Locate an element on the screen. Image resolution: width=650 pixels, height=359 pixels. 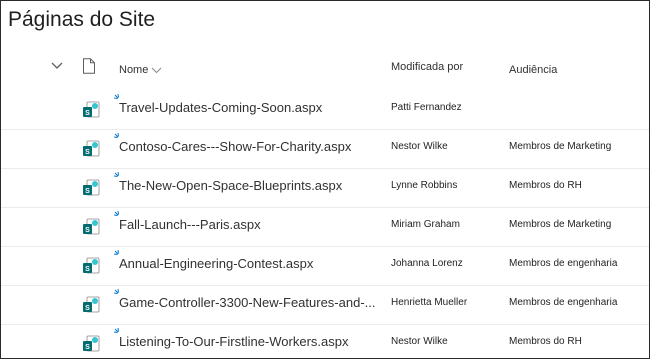
file-name: Travel-Updates-Coming-Soon.aspx is located at coordinates (220, 107).